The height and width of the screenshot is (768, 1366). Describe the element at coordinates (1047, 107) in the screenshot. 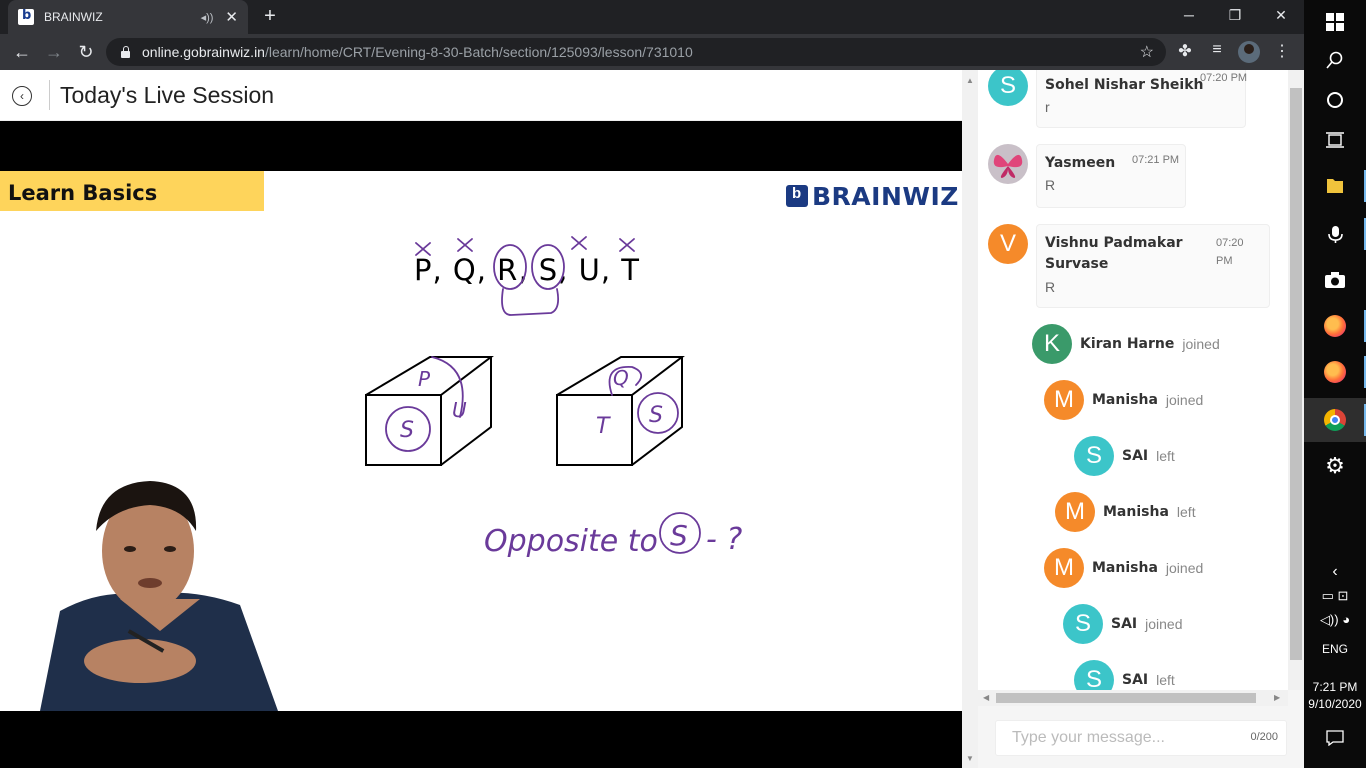

I see `message-text: r` at that location.